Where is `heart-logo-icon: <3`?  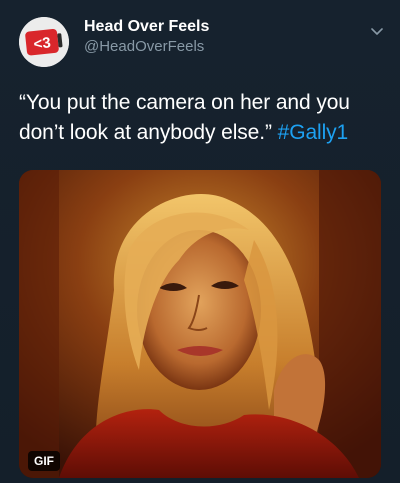
heart-logo-icon: <3 is located at coordinates (44, 42).